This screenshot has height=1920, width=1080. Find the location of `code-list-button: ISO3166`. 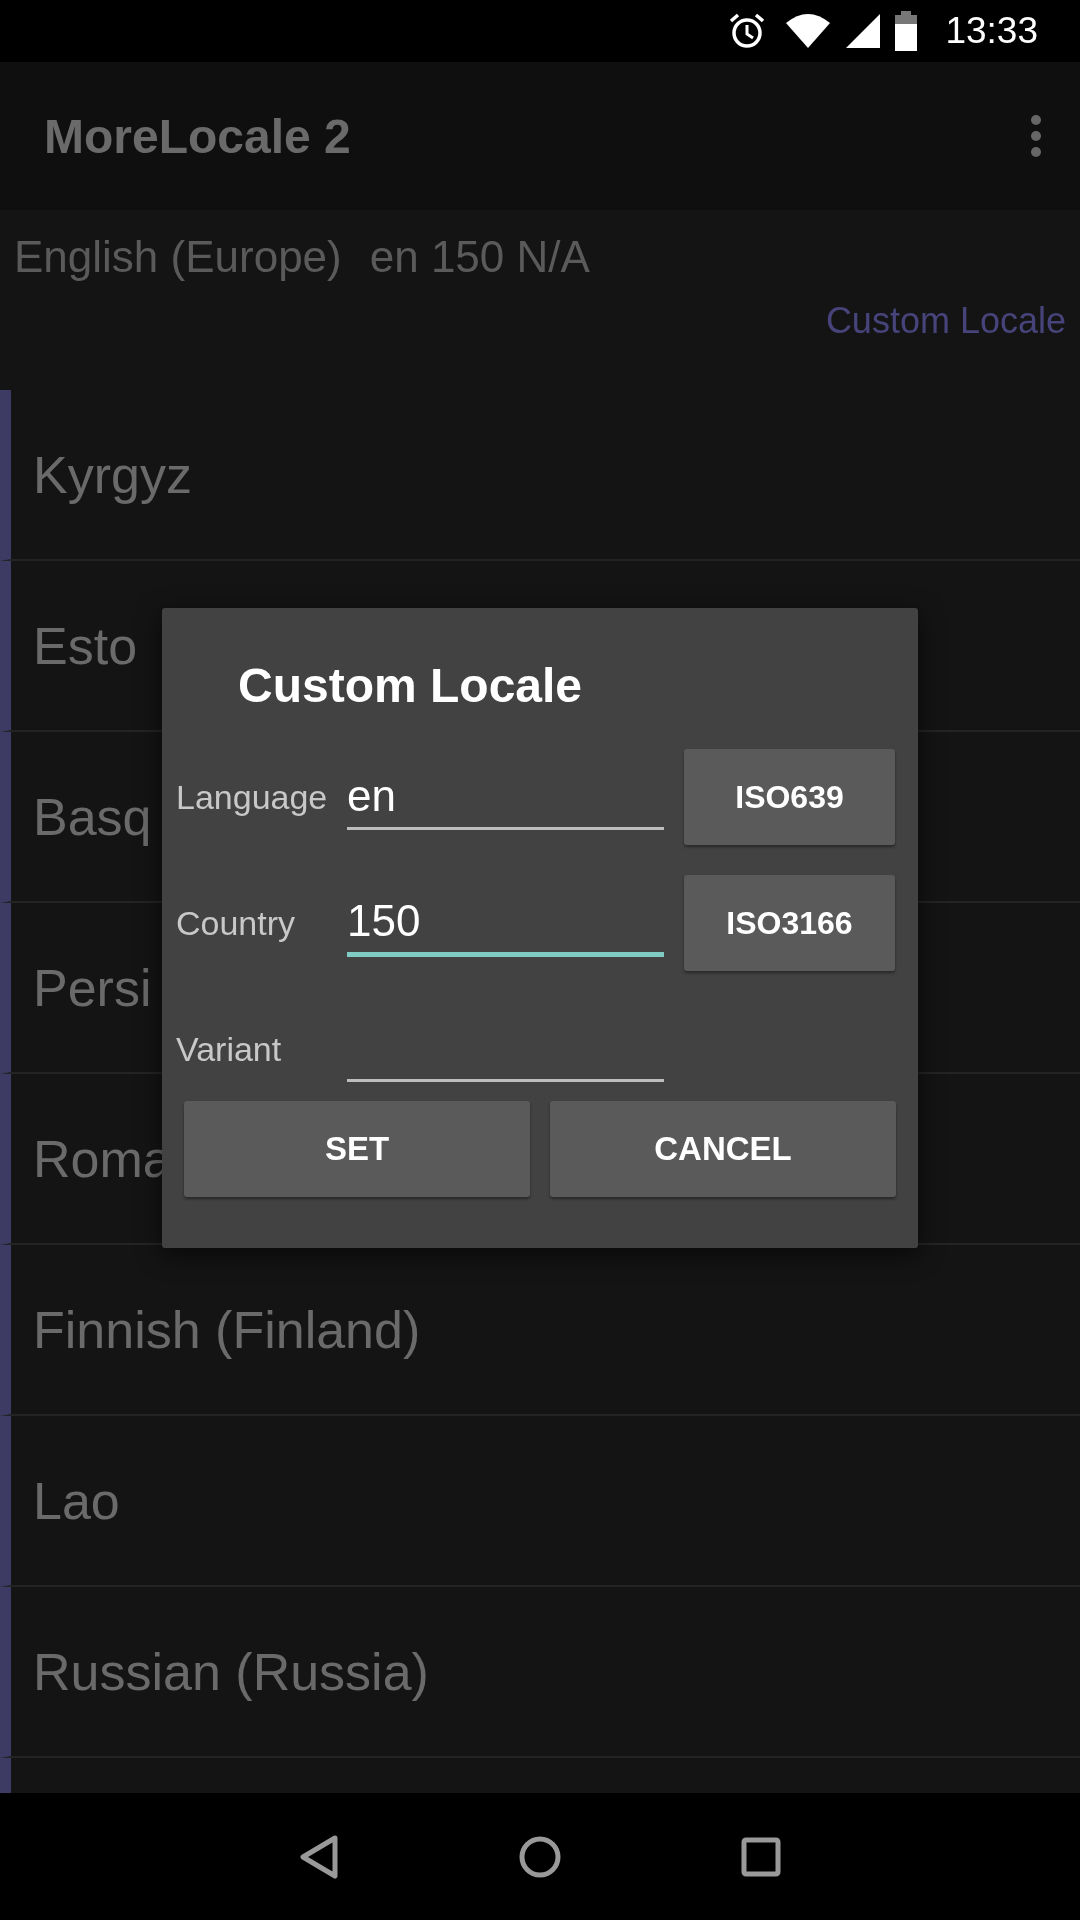

code-list-button: ISO3166 is located at coordinates (789, 923).